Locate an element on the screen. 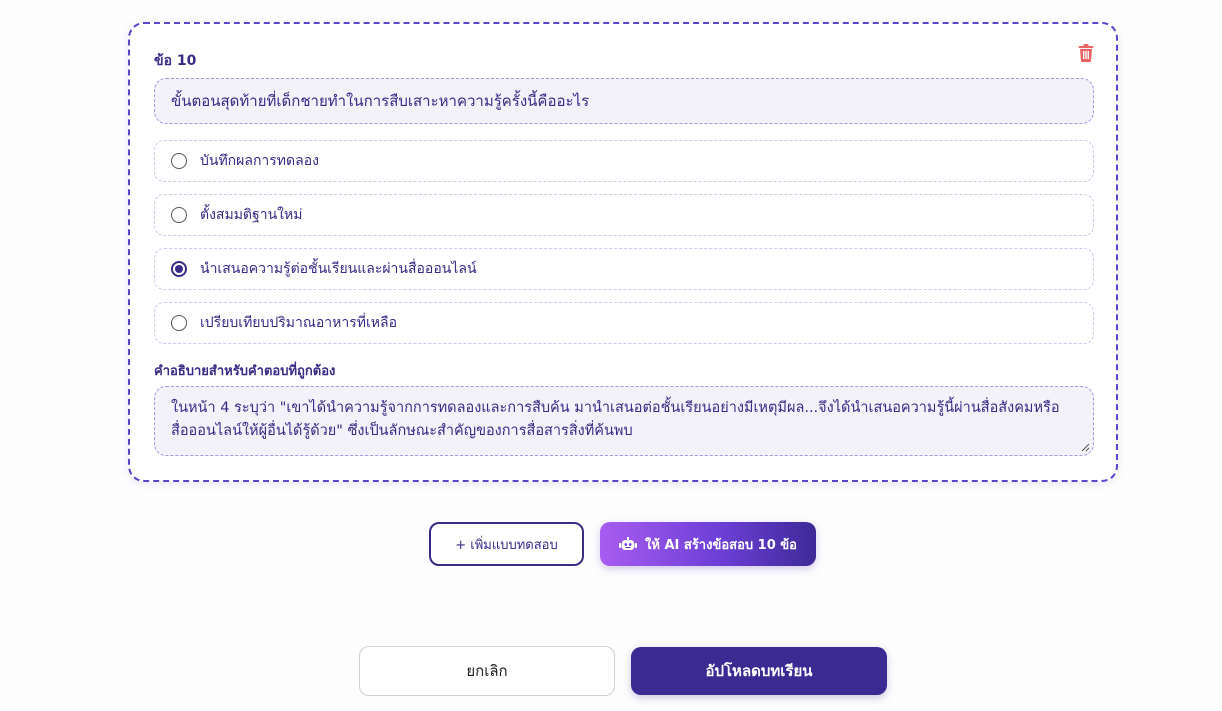  add-quiz-button: + เพิ่มแบบทดสอบ is located at coordinates (506, 544).